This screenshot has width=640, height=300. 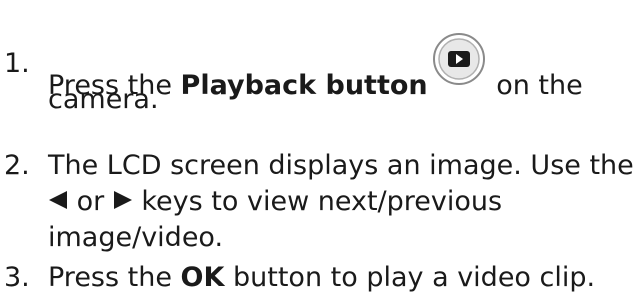 I want to click on ok-button-label: OK, so click(x=202, y=277).